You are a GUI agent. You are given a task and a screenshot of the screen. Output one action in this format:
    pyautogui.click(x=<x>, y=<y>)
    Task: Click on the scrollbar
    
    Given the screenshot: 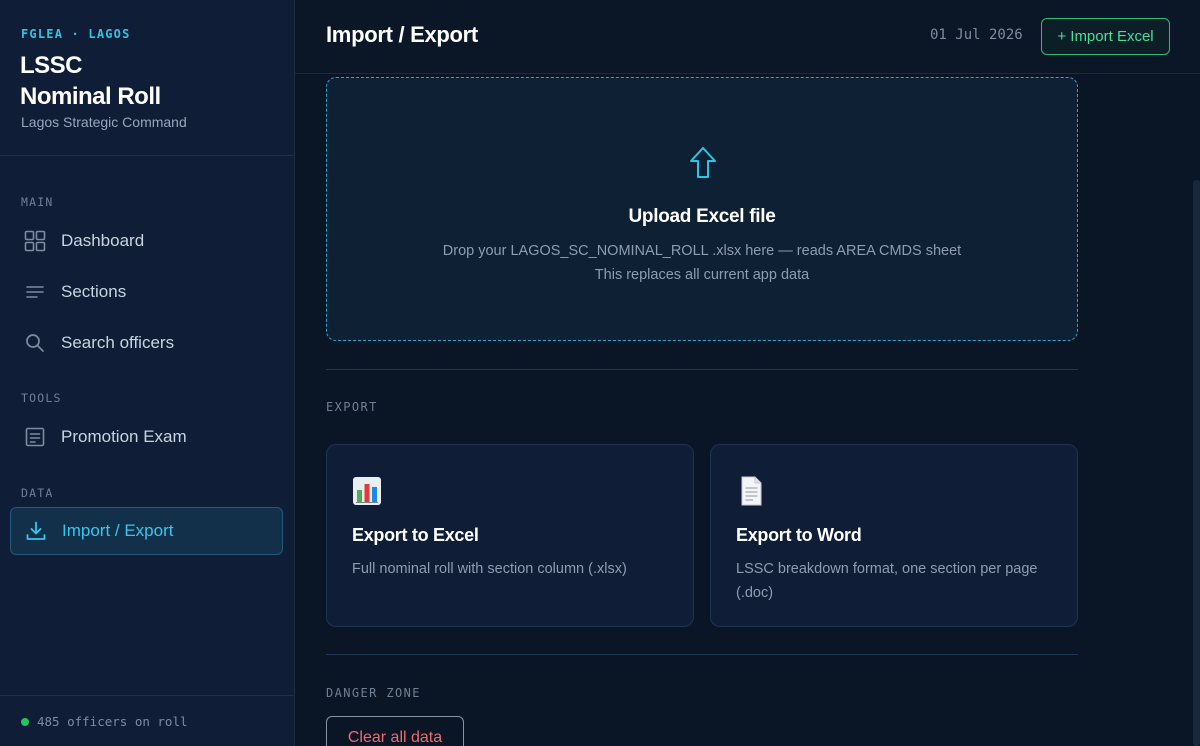 What is the action you would take?
    pyautogui.click(x=1196, y=463)
    